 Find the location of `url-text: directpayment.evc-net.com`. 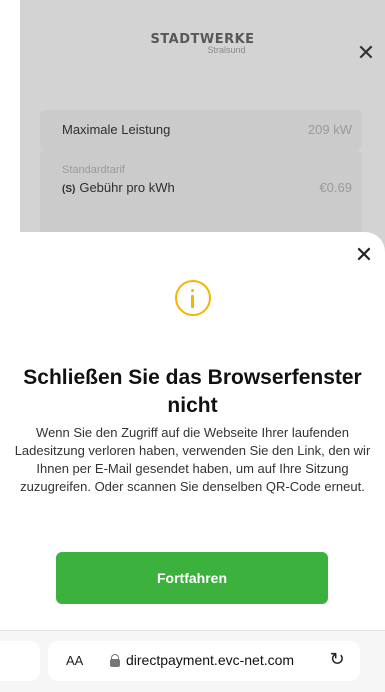

url-text: directpayment.evc-net.com is located at coordinates (210, 660).